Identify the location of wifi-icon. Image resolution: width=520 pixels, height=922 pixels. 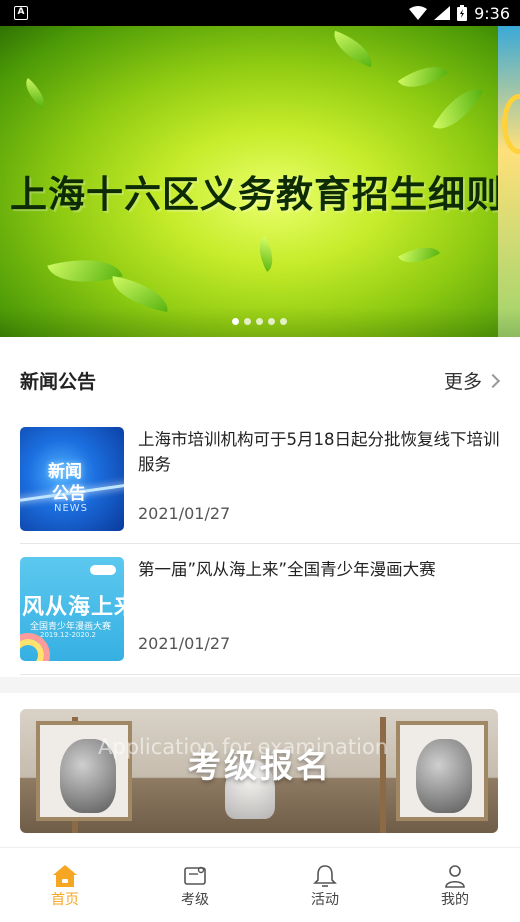
(418, 13).